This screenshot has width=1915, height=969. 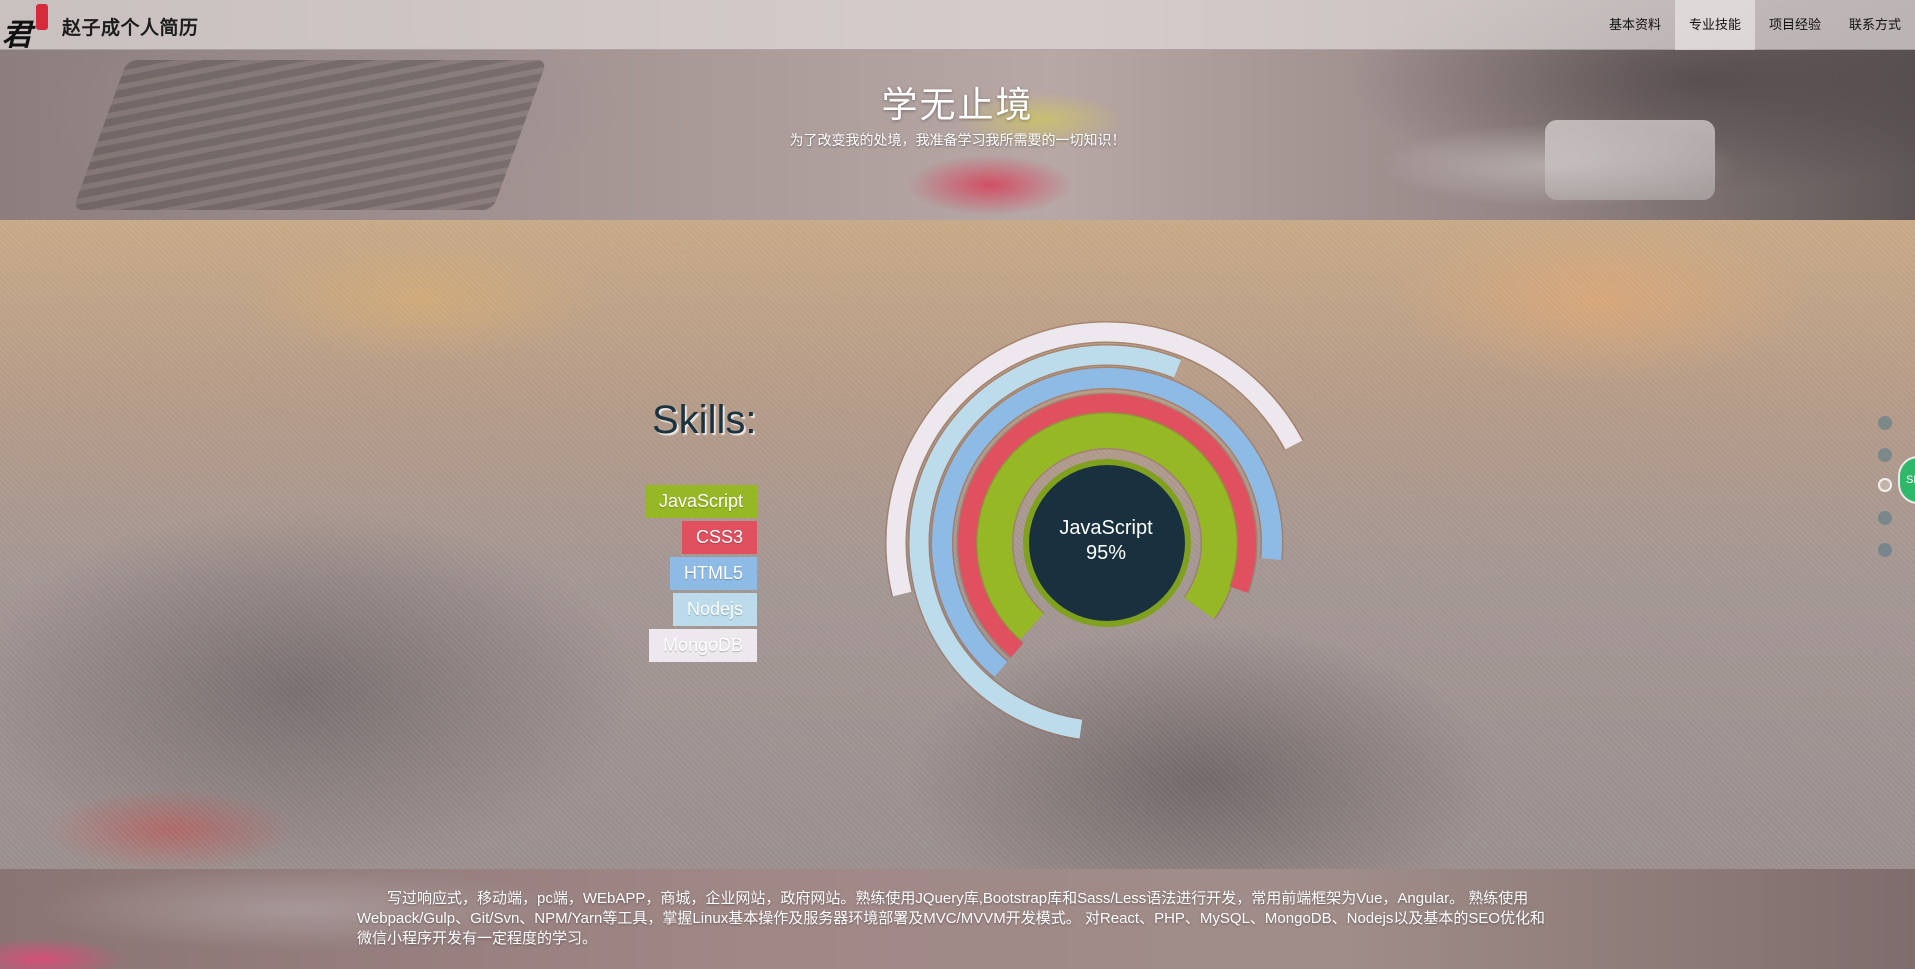 What do you see at coordinates (42, 17) in the screenshot?
I see `red-seal-icon` at bounding box center [42, 17].